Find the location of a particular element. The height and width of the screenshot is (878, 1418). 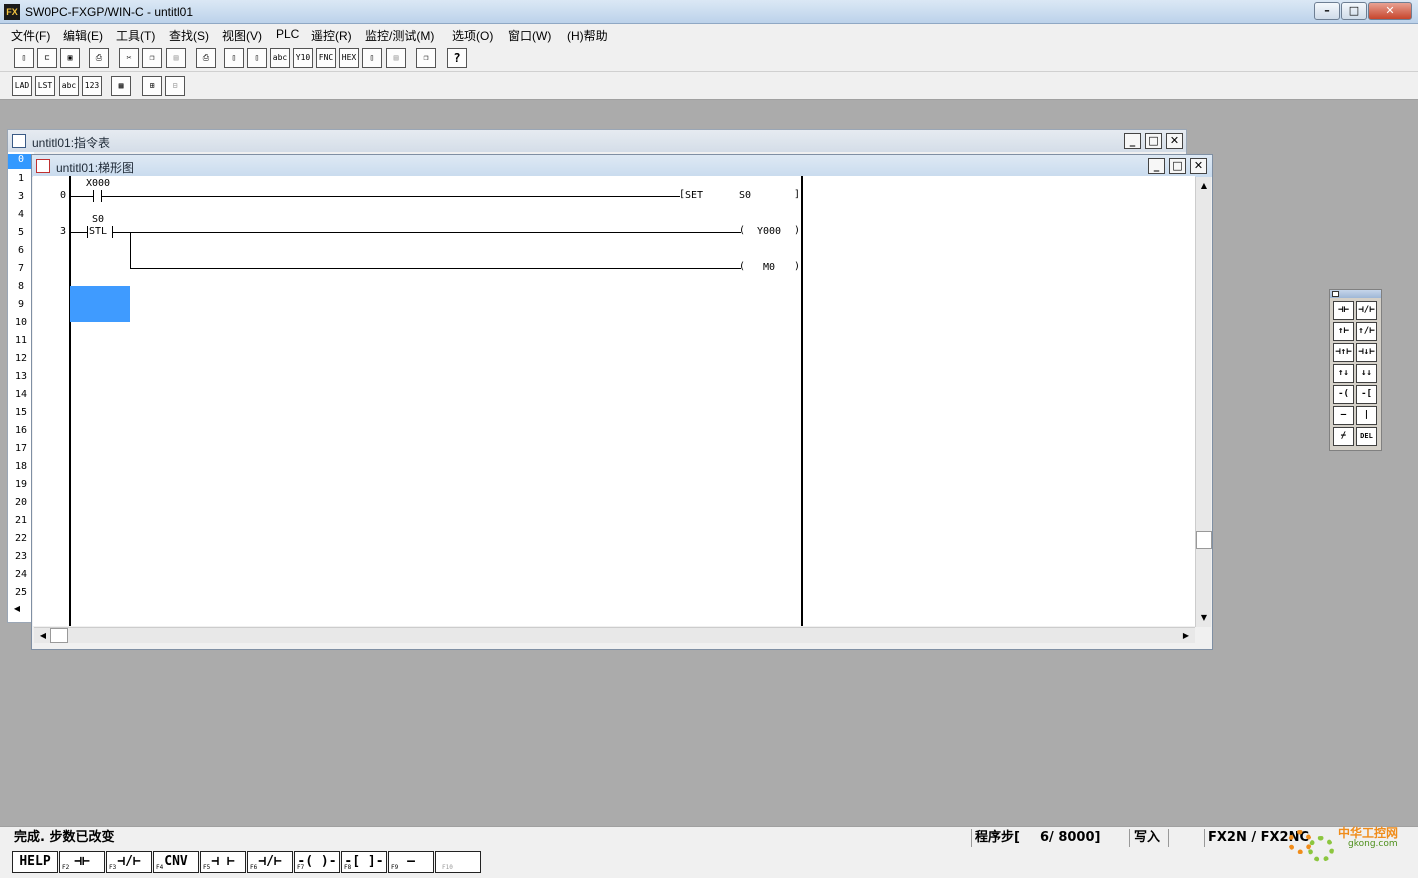

fnc-icon: FNC is located at coordinates (326, 58).